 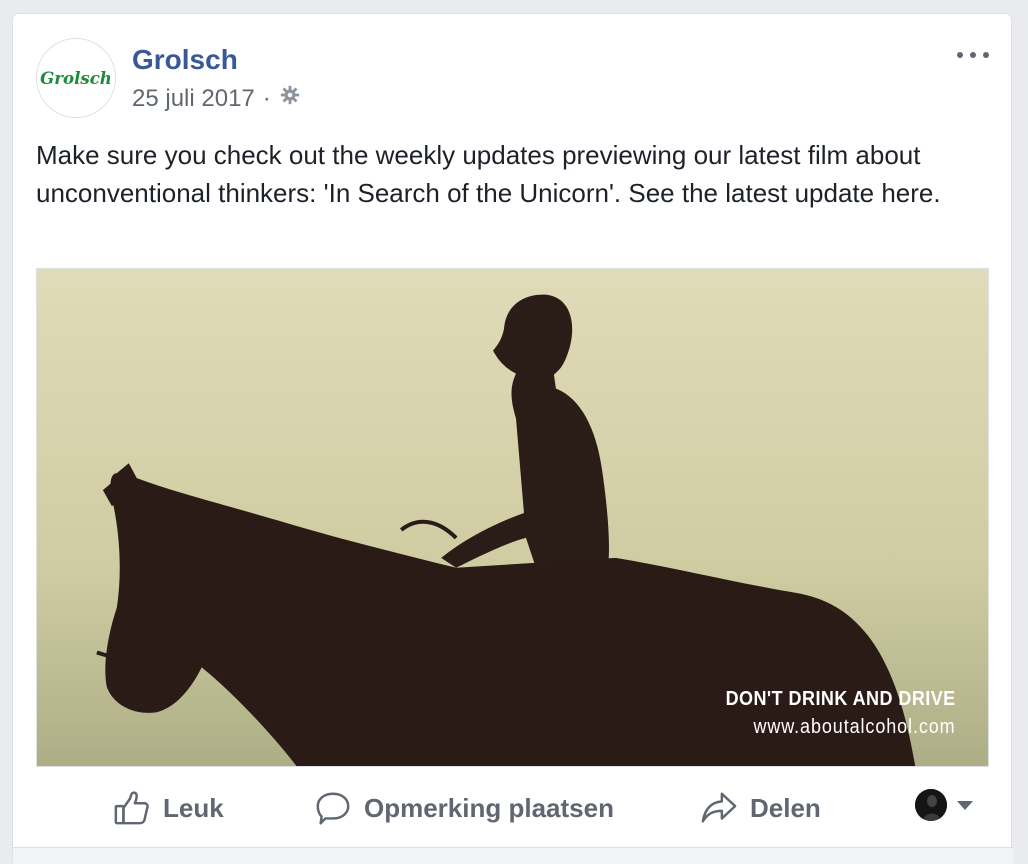 I want to click on grolsch-logo: Grolsch, so click(x=76, y=78).